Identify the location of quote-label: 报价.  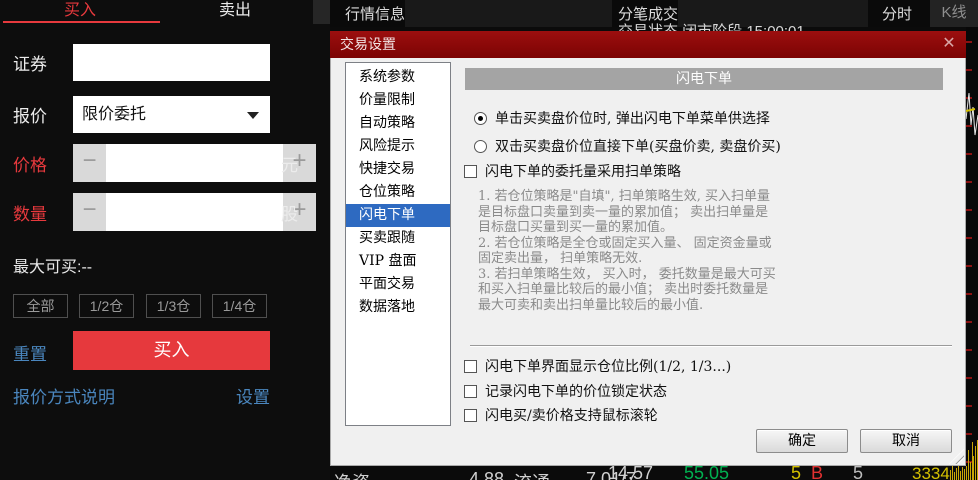
(30, 116).